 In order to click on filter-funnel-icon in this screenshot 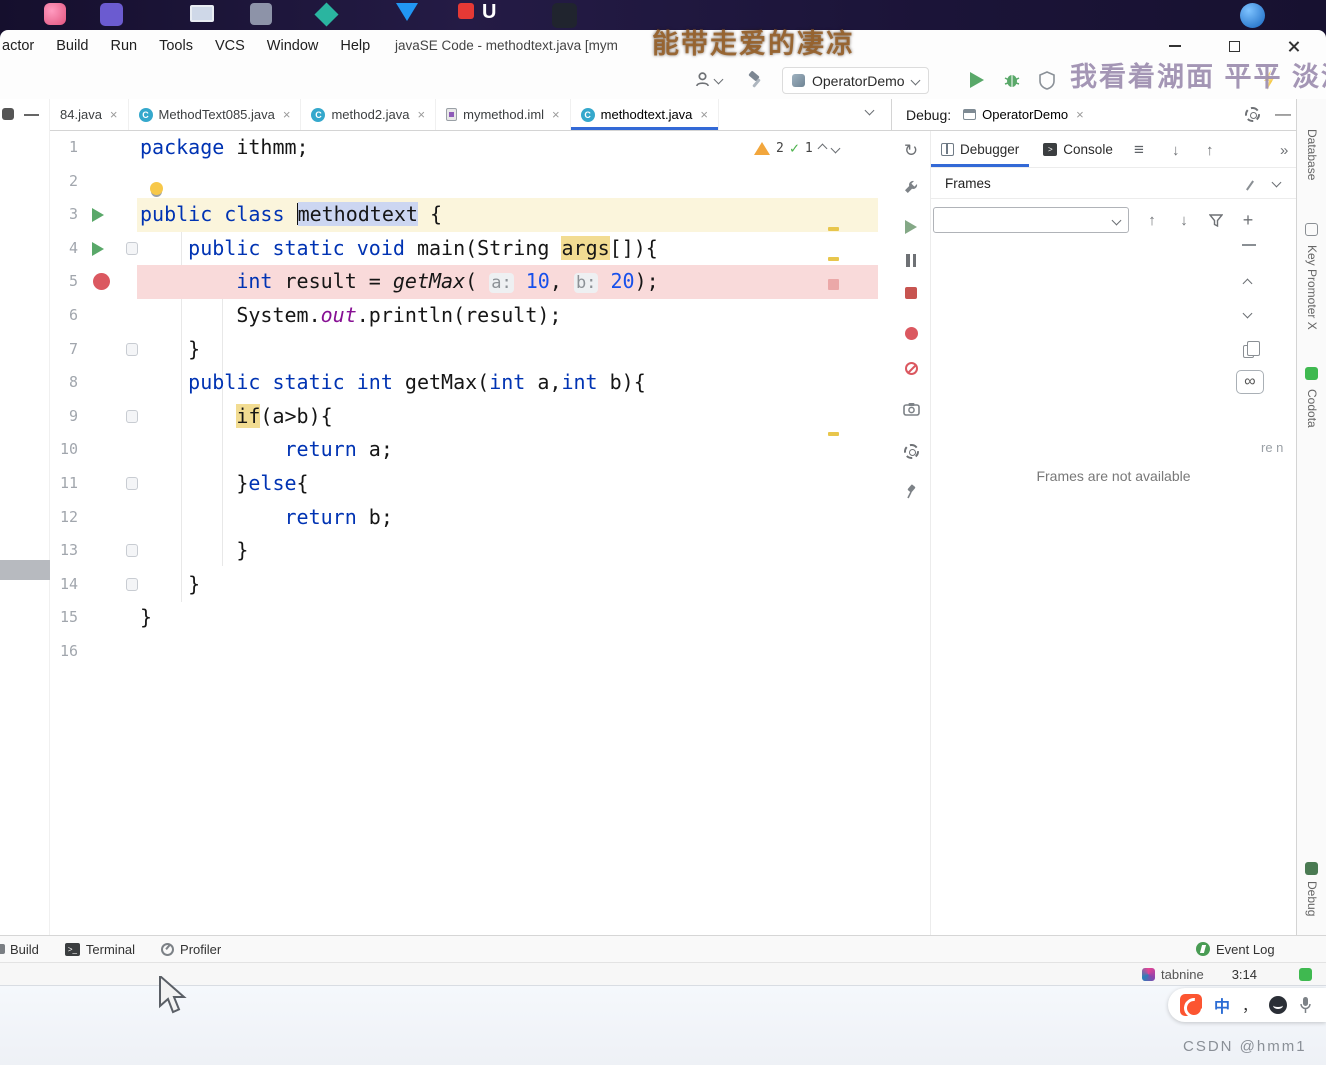, I will do `click(1216, 220)`.